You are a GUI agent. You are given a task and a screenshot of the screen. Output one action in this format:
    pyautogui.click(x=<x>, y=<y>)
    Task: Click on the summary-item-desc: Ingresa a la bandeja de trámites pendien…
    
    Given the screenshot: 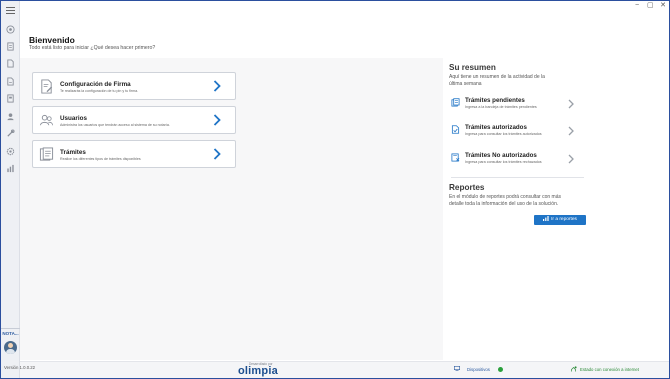 What is the action you would take?
    pyautogui.click(x=501, y=107)
    